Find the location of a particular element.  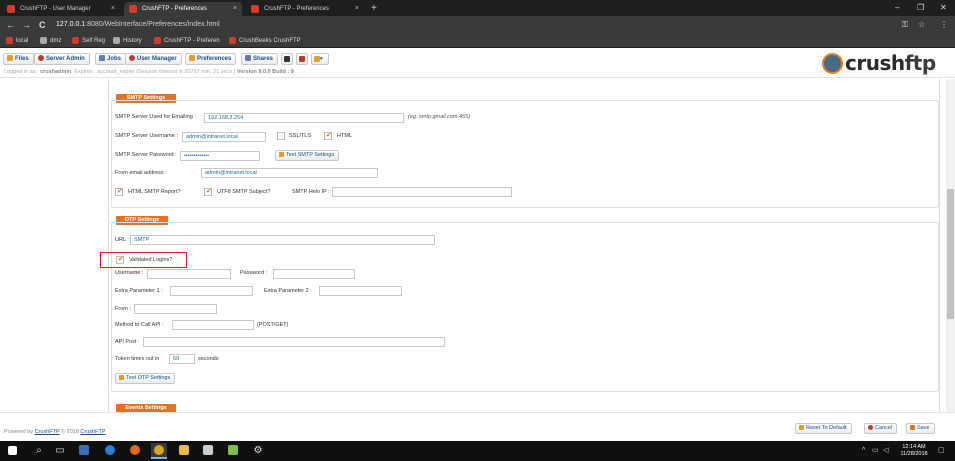

maximize-icon: ❐ is located at coordinates (920, 8).